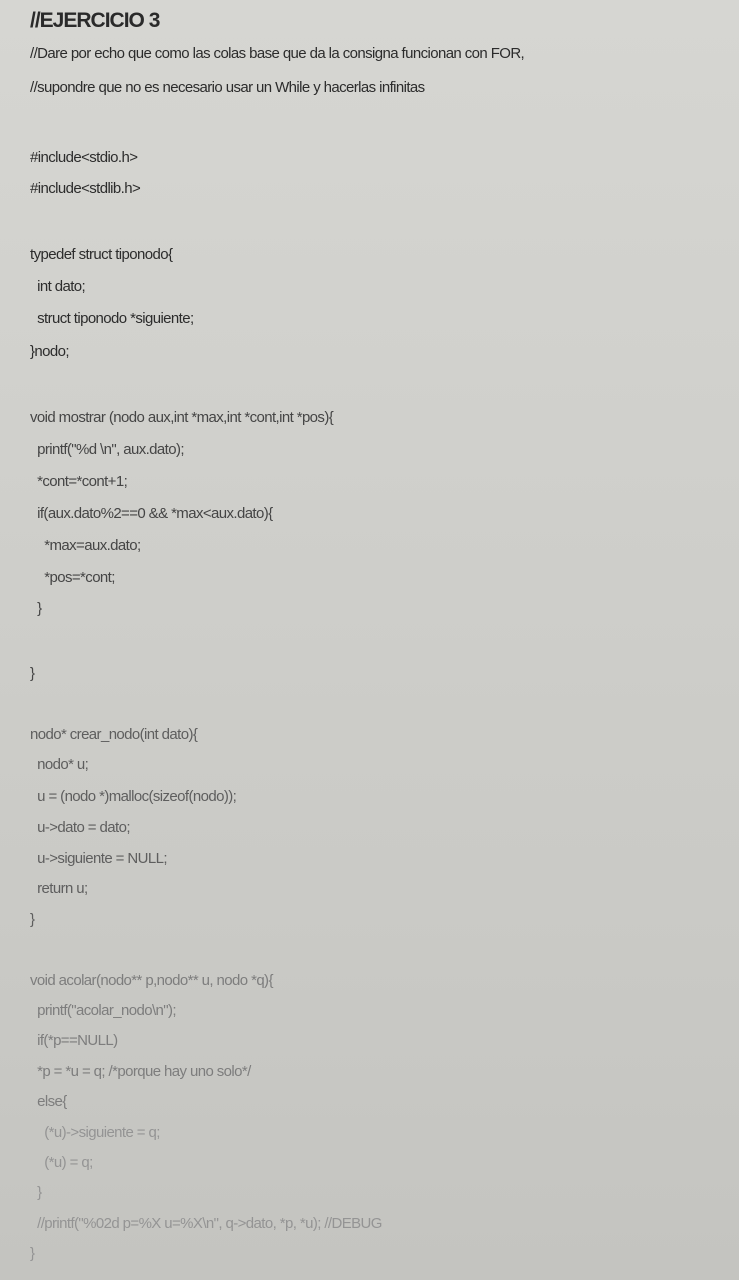 This screenshot has height=1280, width=739. Describe the element at coordinates (107, 449) in the screenshot. I see `code-line: printf("%d \n", aux.dato);` at that location.